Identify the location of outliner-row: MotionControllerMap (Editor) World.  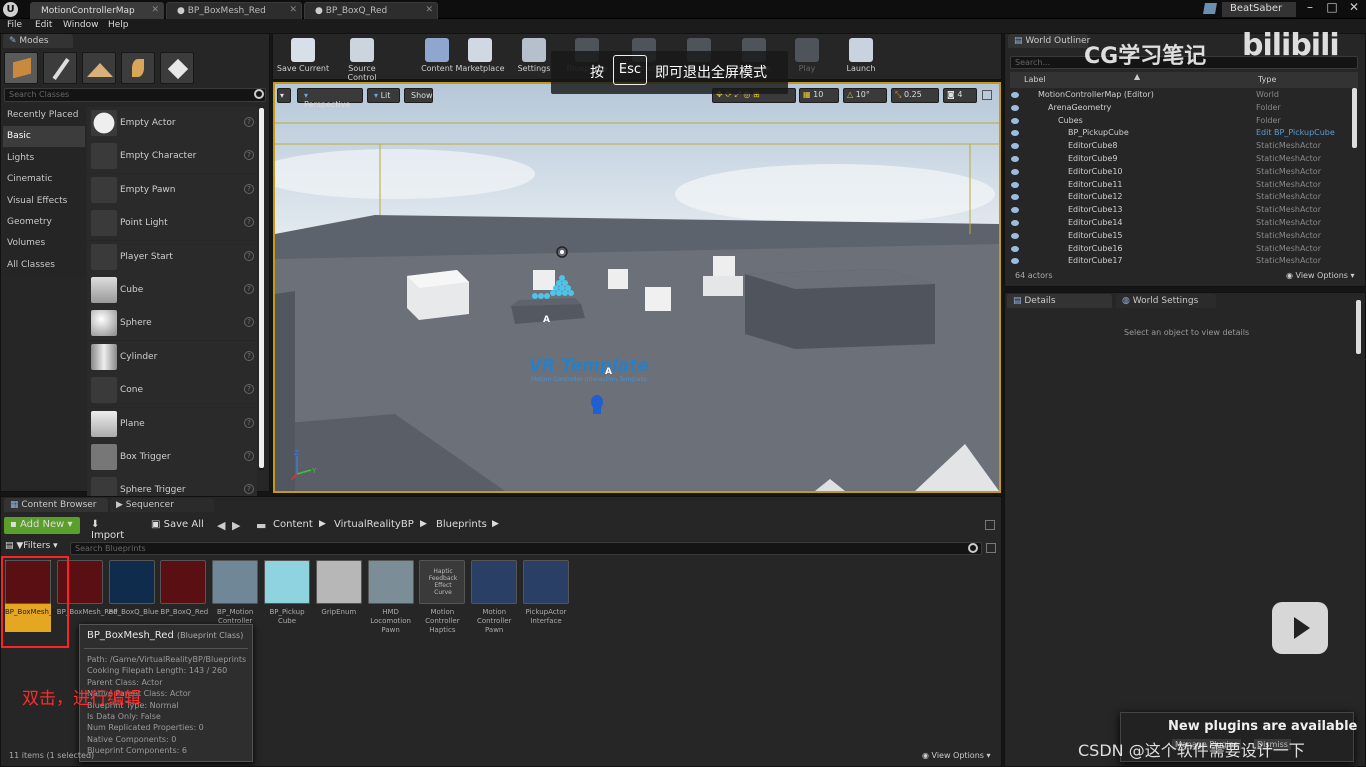
(1184, 95).